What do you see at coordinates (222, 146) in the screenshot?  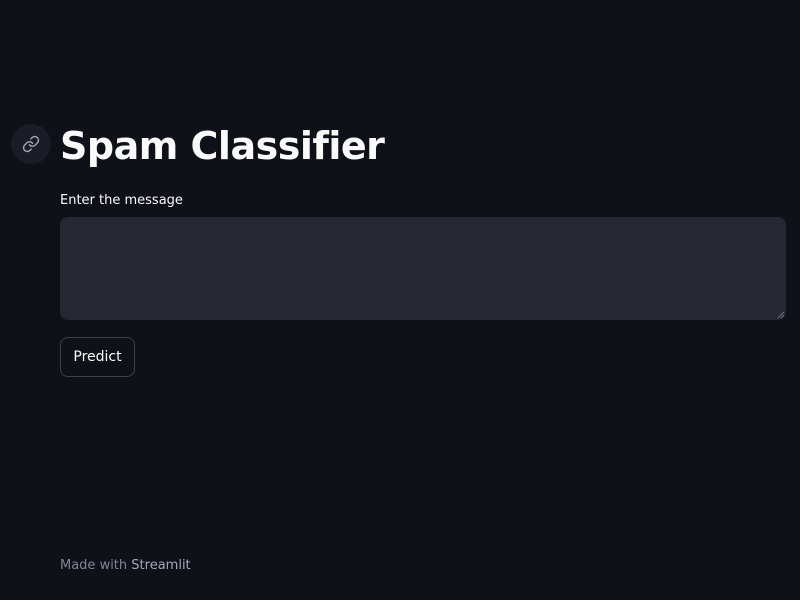 I see `page-title: Spam Classifier` at bounding box center [222, 146].